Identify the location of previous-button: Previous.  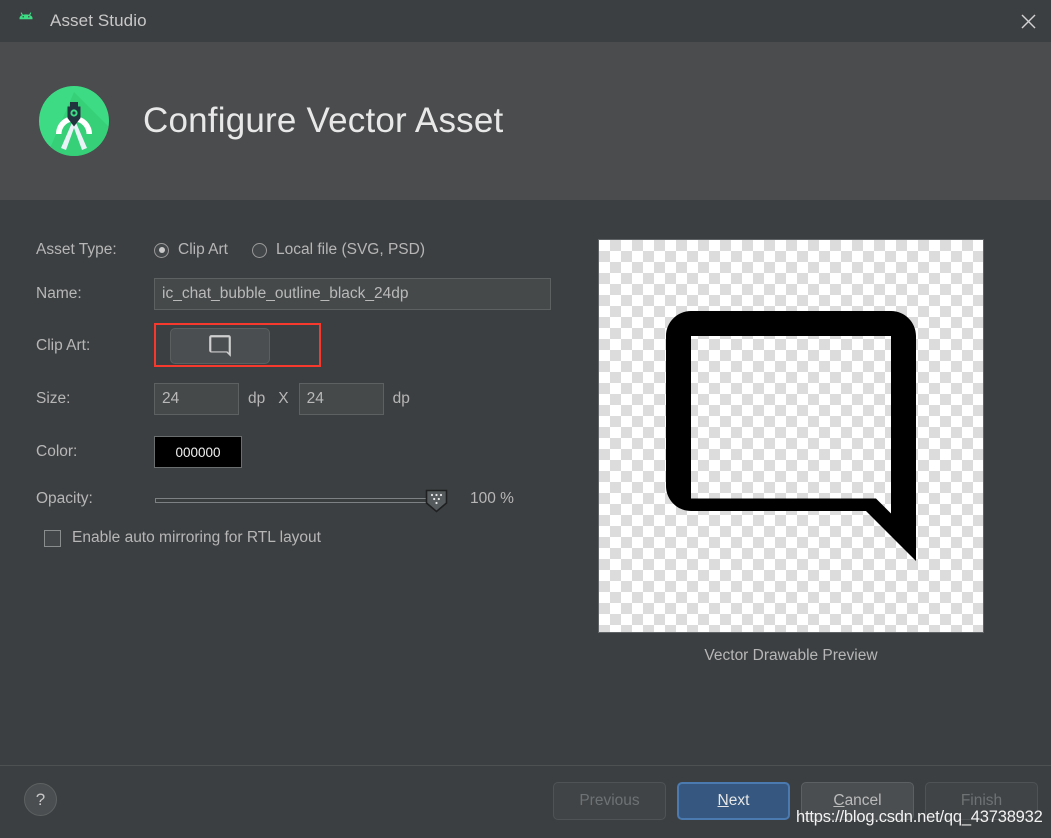
(609, 801).